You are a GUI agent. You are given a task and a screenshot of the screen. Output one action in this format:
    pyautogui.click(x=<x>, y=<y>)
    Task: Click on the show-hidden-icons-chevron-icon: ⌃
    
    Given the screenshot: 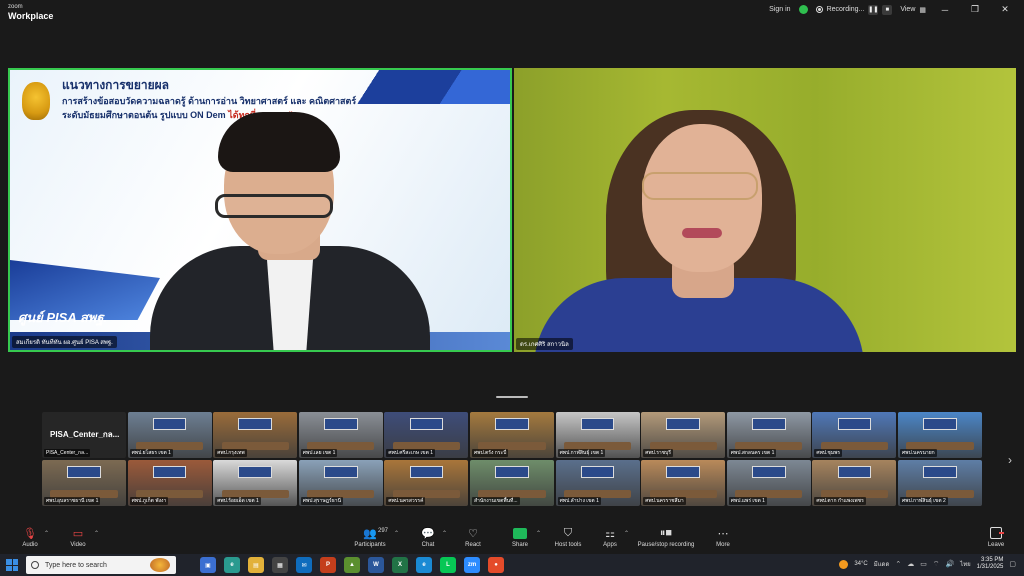 What is the action you would take?
    pyautogui.click(x=898, y=564)
    